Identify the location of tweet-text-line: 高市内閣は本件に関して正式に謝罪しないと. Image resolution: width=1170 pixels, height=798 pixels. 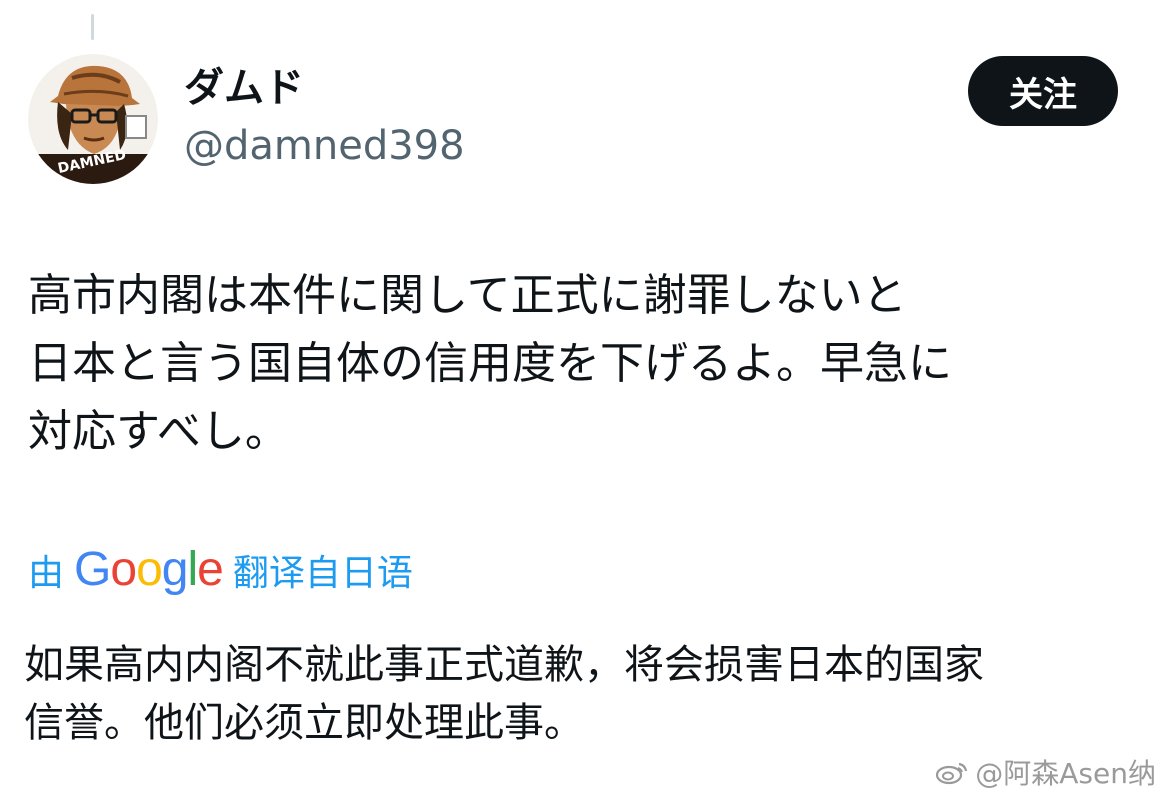
(467, 295).